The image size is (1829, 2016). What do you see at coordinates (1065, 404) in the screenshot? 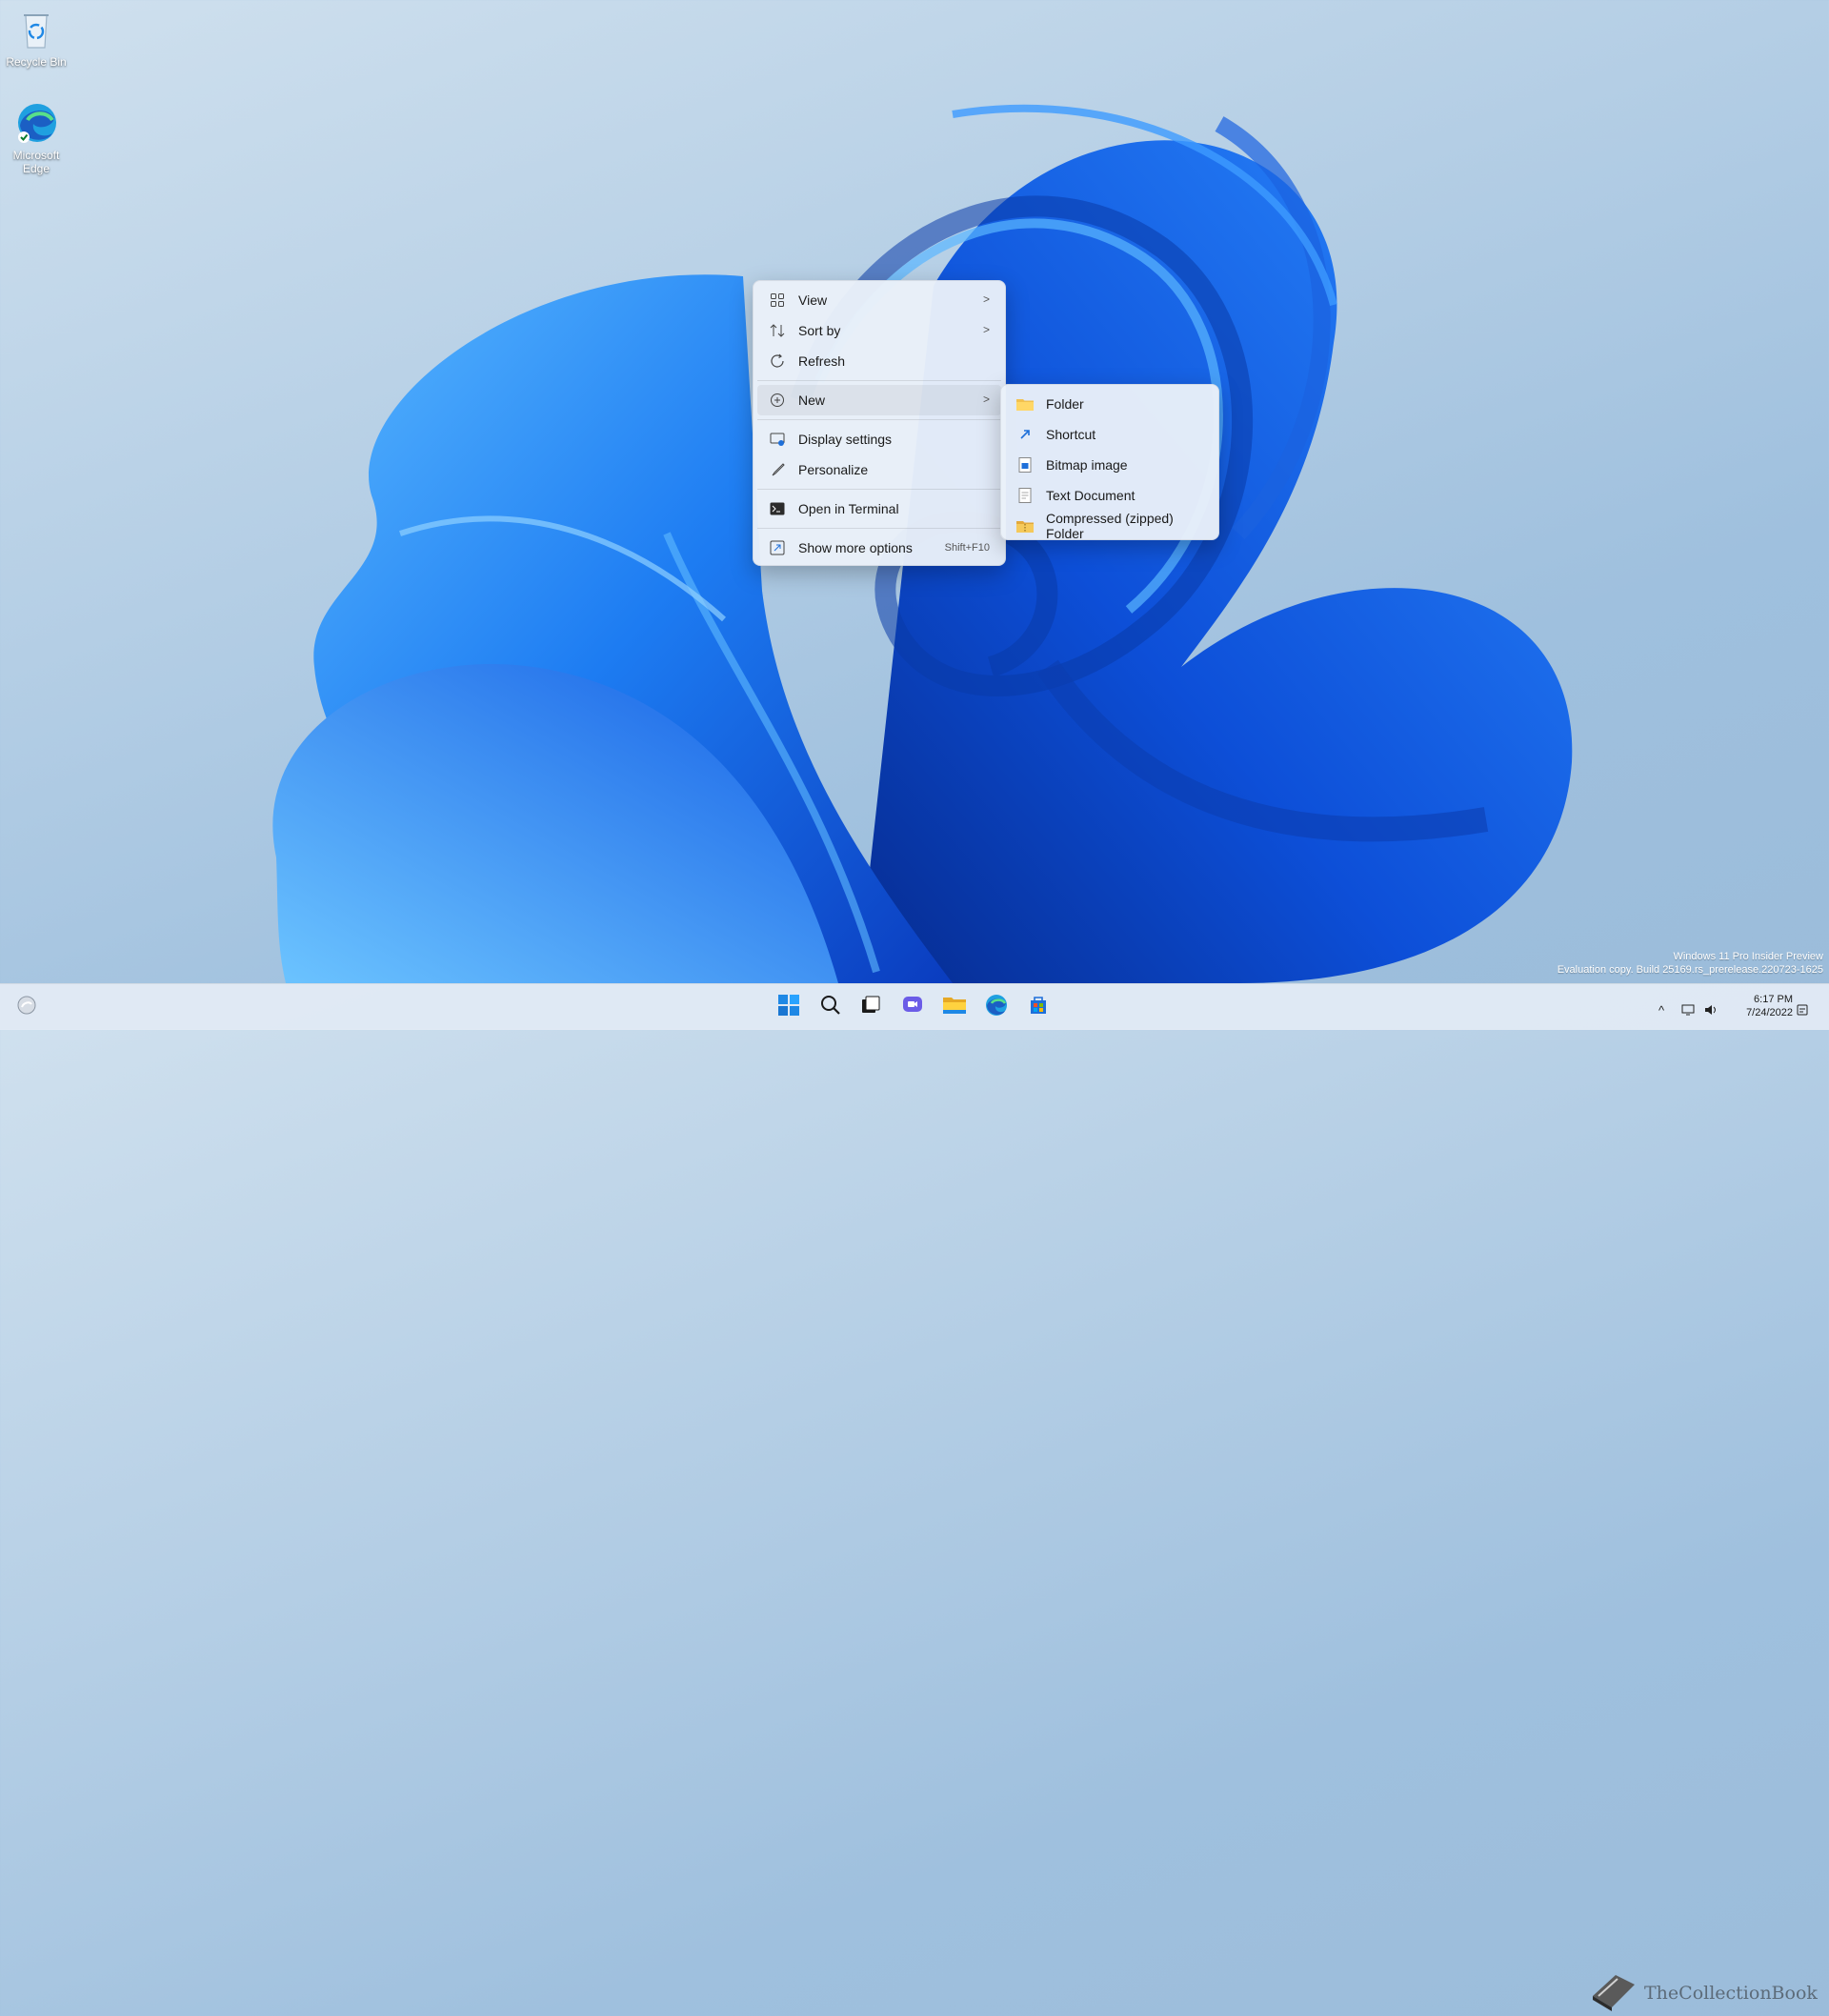
I see `submenu-item-label: Folder` at bounding box center [1065, 404].